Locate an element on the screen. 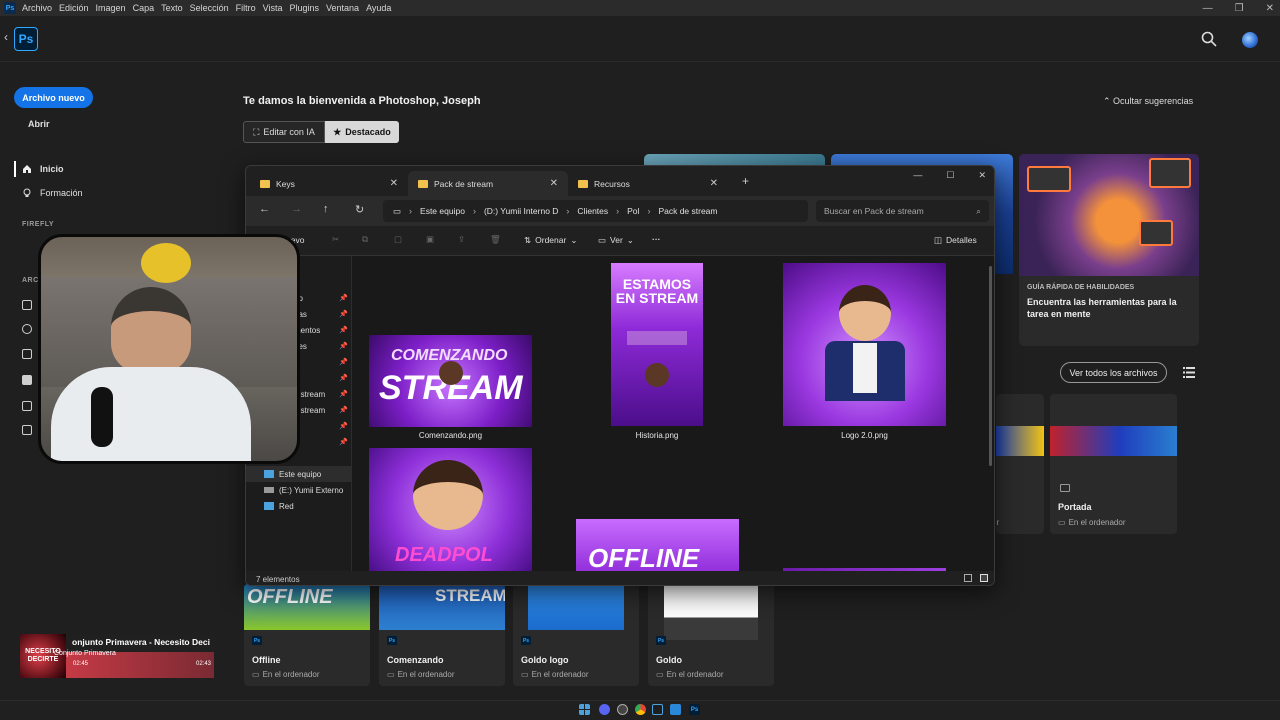 The height and width of the screenshot is (720, 1280). search-icon is located at coordinates (1209, 39).